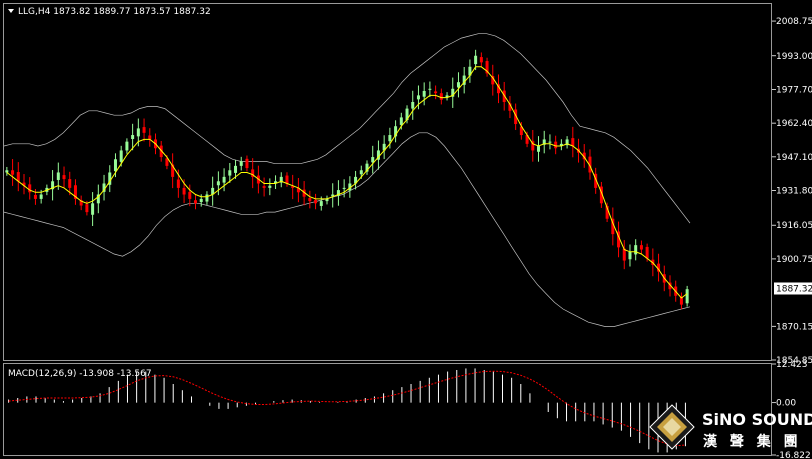 The height and width of the screenshot is (459, 812). What do you see at coordinates (794, 226) in the screenshot?
I see `price-tick-label: 1916.05` at bounding box center [794, 226].